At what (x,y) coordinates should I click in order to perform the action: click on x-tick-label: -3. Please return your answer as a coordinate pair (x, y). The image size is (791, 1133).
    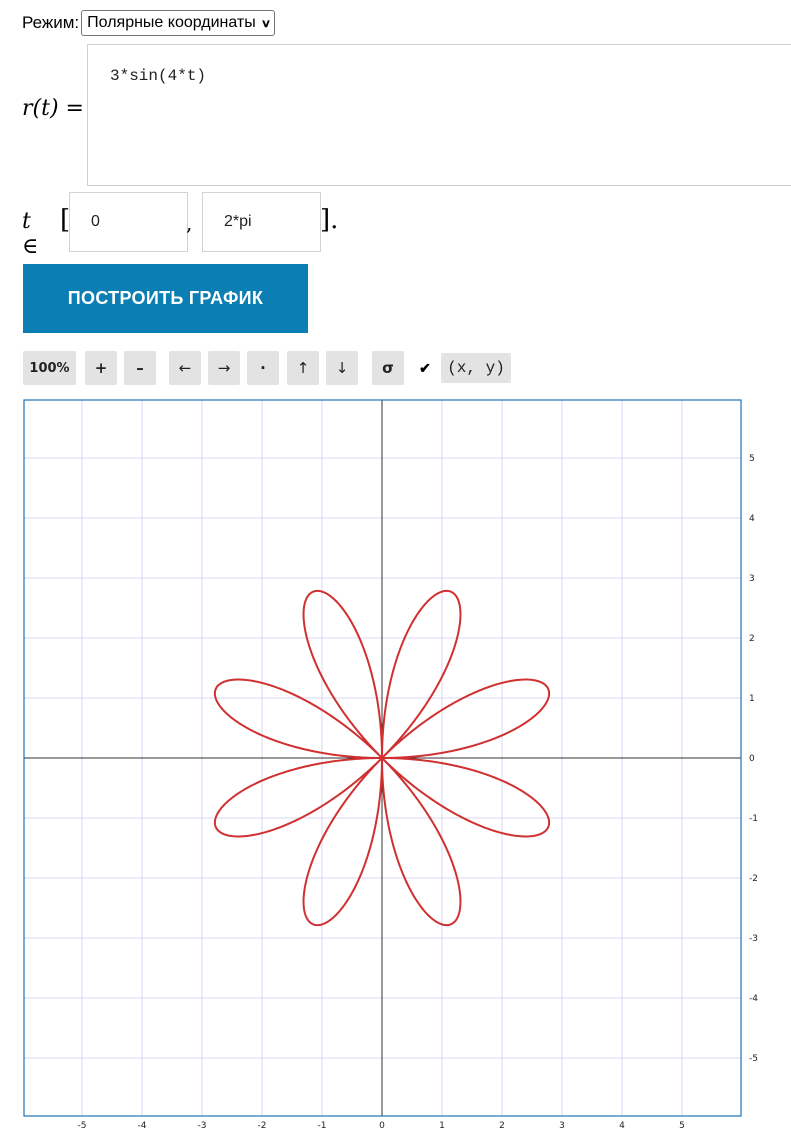
    Looking at the image, I should click on (202, 1126).